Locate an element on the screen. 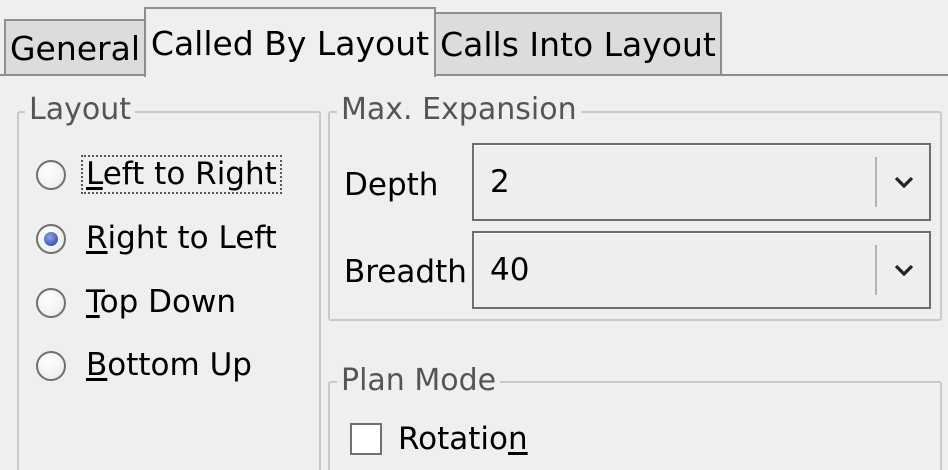  layout-group-title: Layout is located at coordinates (80, 110).